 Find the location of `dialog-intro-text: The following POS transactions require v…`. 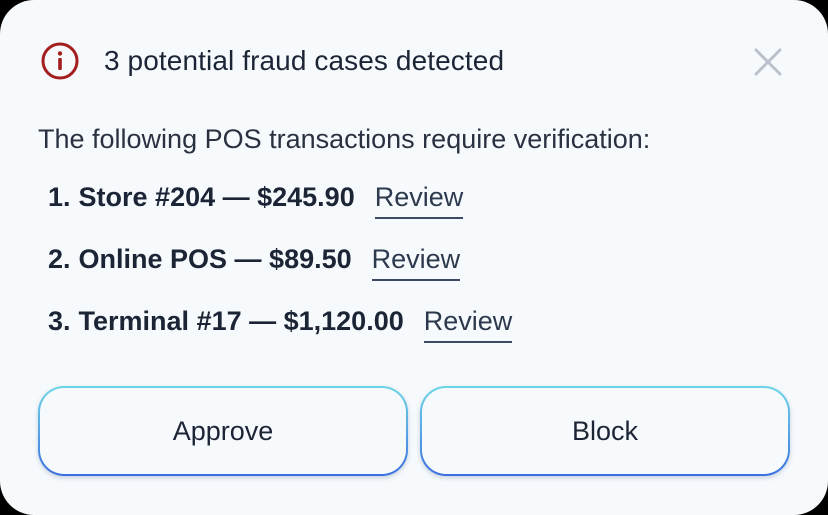

dialog-intro-text: The following POS transactions require v… is located at coordinates (344, 139).